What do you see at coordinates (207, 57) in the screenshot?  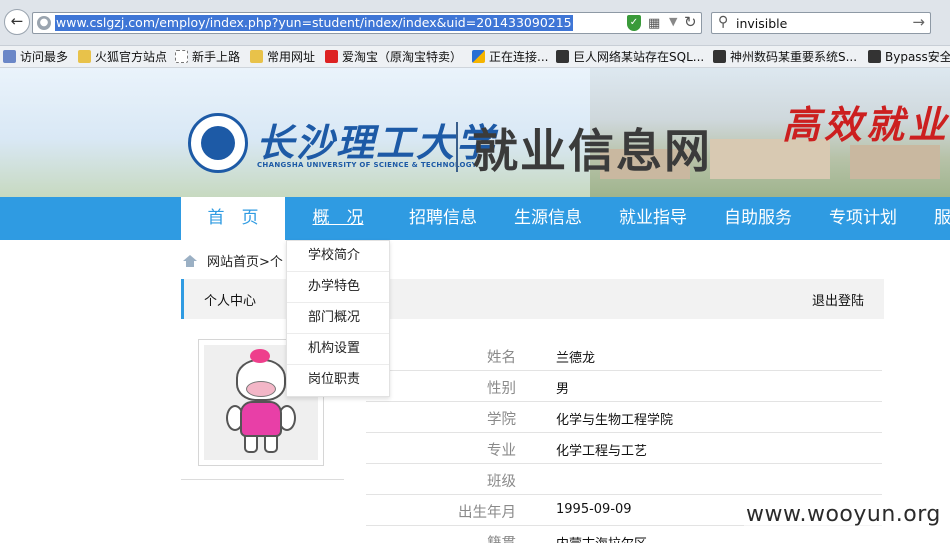 I see `bookmark-item: 新手上路` at bounding box center [207, 57].